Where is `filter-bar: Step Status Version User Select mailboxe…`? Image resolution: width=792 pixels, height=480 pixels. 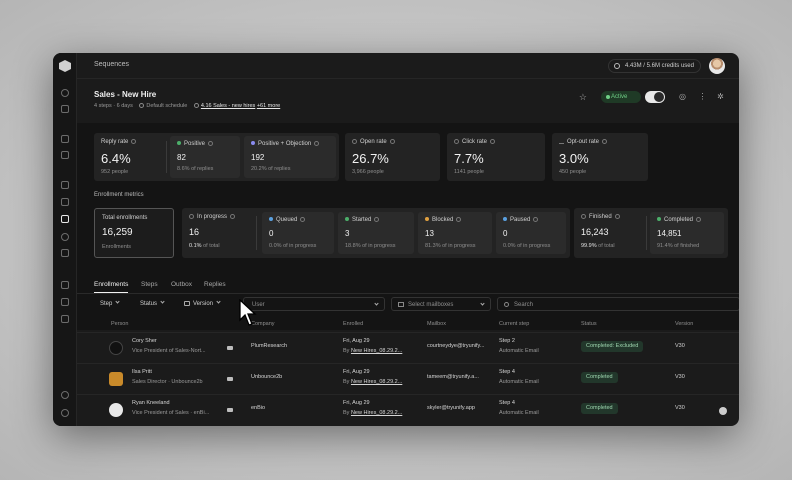
filter-bar: Step Status Version User Select mailboxe… is located at coordinates (408, 304).